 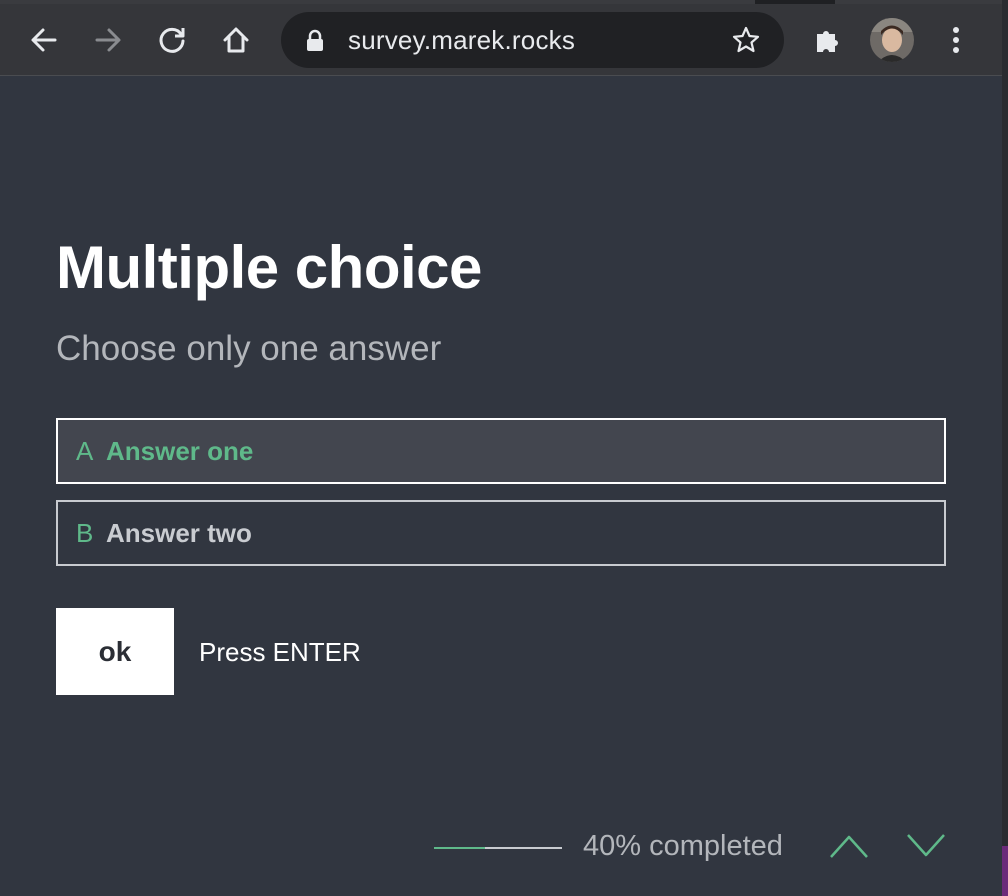 I want to click on star-icon, so click(x=746, y=40).